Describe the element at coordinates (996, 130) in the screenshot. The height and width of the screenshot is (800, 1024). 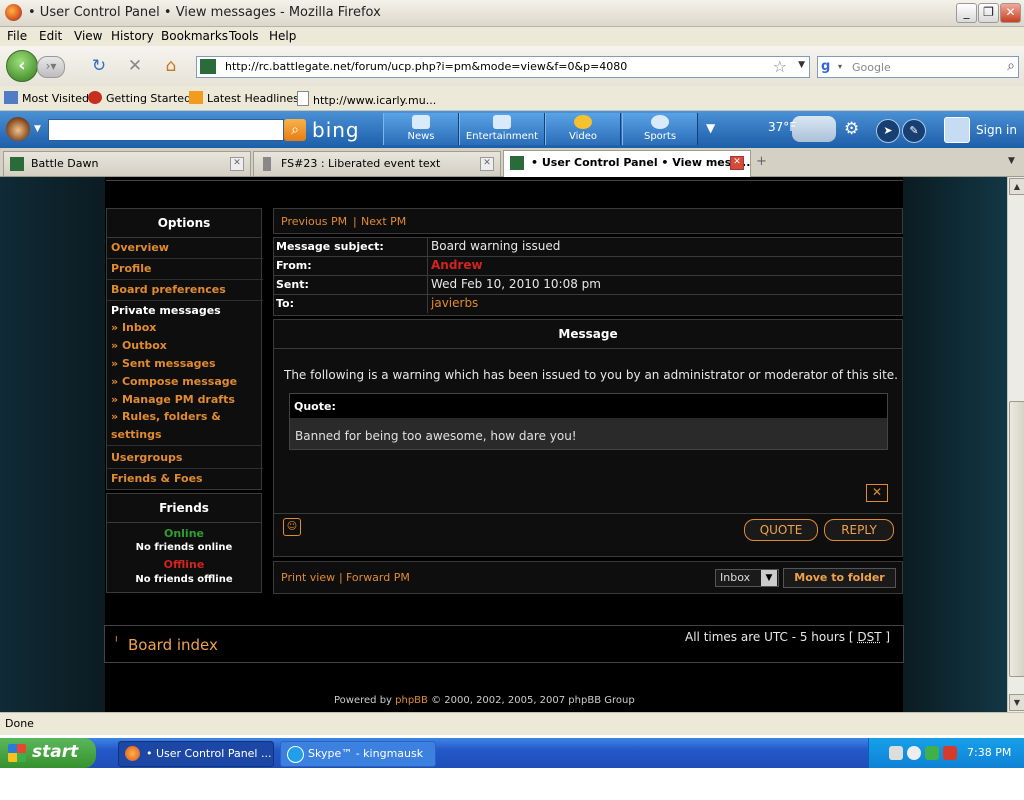
I see `sign-in-link: Sign in` at that location.